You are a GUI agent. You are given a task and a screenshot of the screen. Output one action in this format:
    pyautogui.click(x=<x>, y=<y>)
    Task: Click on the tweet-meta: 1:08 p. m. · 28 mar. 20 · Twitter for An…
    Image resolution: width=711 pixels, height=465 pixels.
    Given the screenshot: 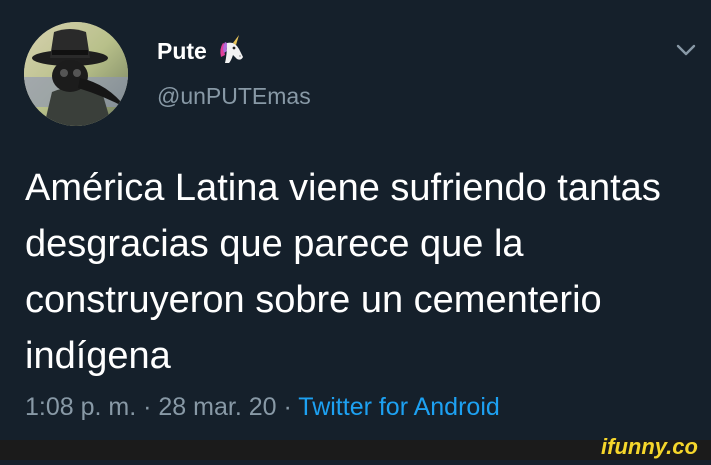 What is the action you would take?
    pyautogui.click(x=262, y=407)
    